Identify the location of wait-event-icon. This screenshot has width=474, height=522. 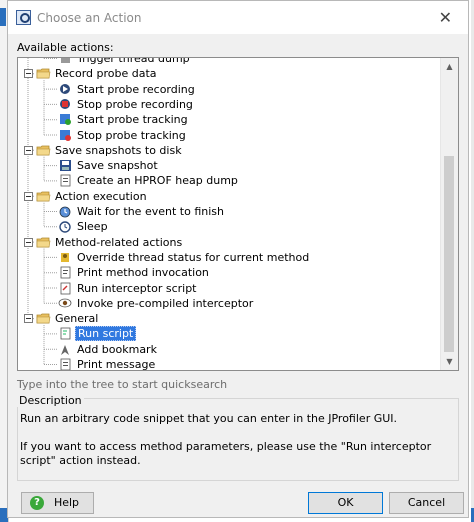
(65, 211).